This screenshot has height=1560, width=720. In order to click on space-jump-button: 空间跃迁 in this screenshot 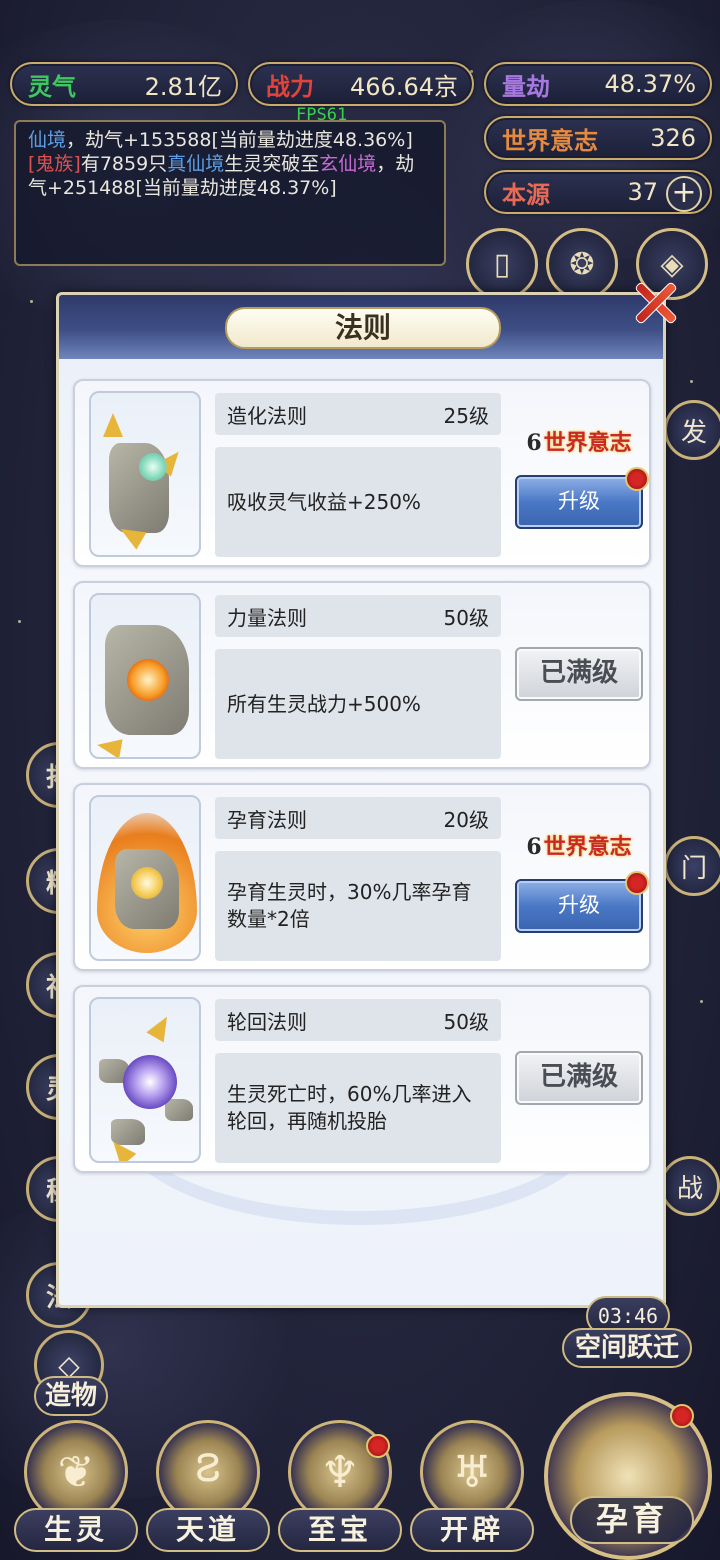, I will do `click(627, 1348)`.